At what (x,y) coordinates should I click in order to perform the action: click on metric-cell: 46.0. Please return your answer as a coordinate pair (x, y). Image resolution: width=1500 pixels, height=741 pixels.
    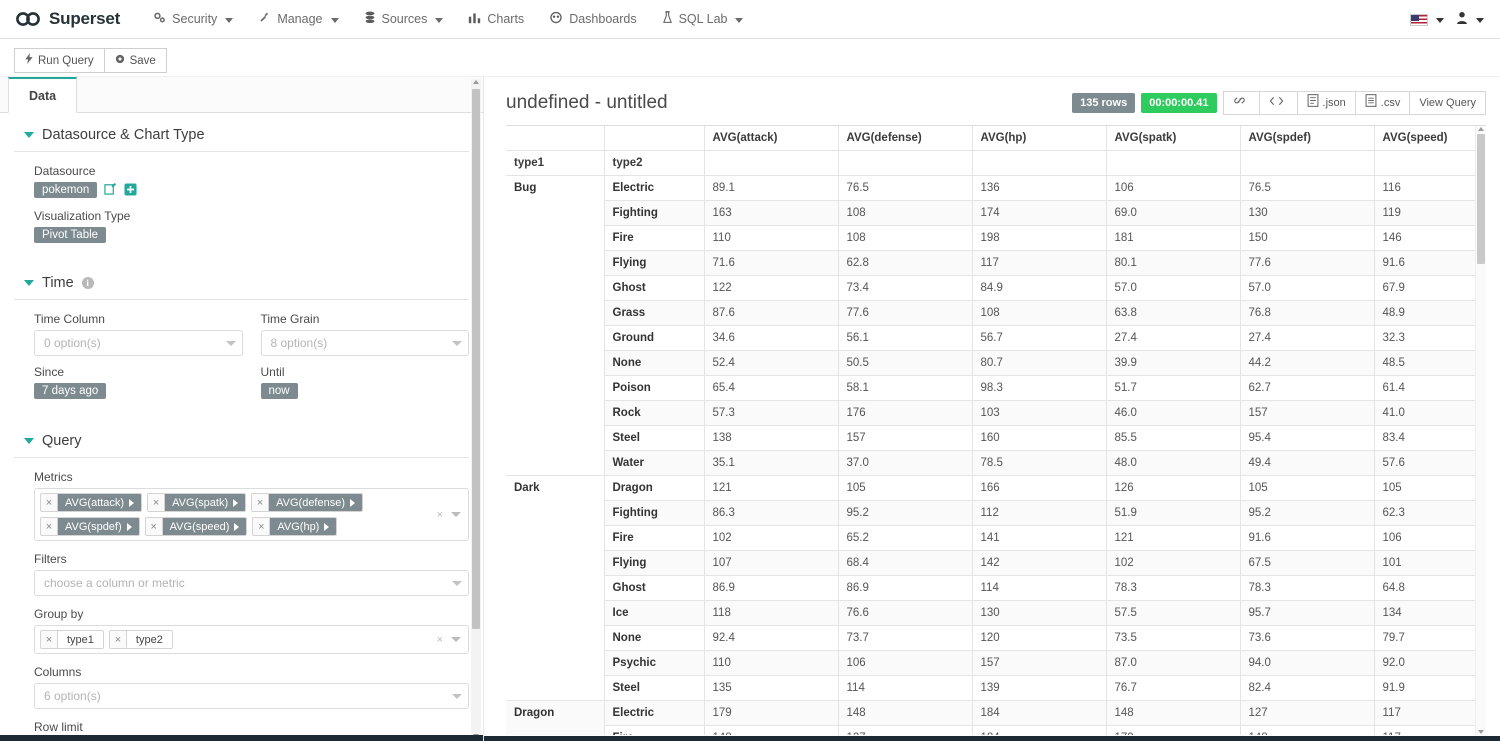
    Looking at the image, I should click on (1173, 413).